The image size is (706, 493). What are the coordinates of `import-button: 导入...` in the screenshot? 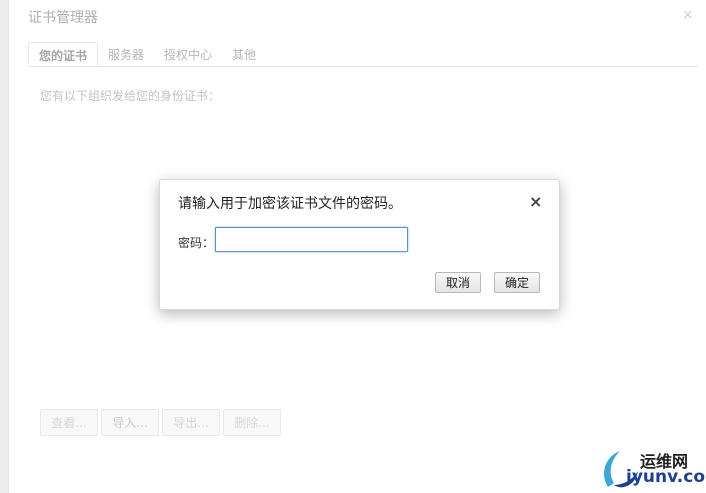 It's located at (130, 422).